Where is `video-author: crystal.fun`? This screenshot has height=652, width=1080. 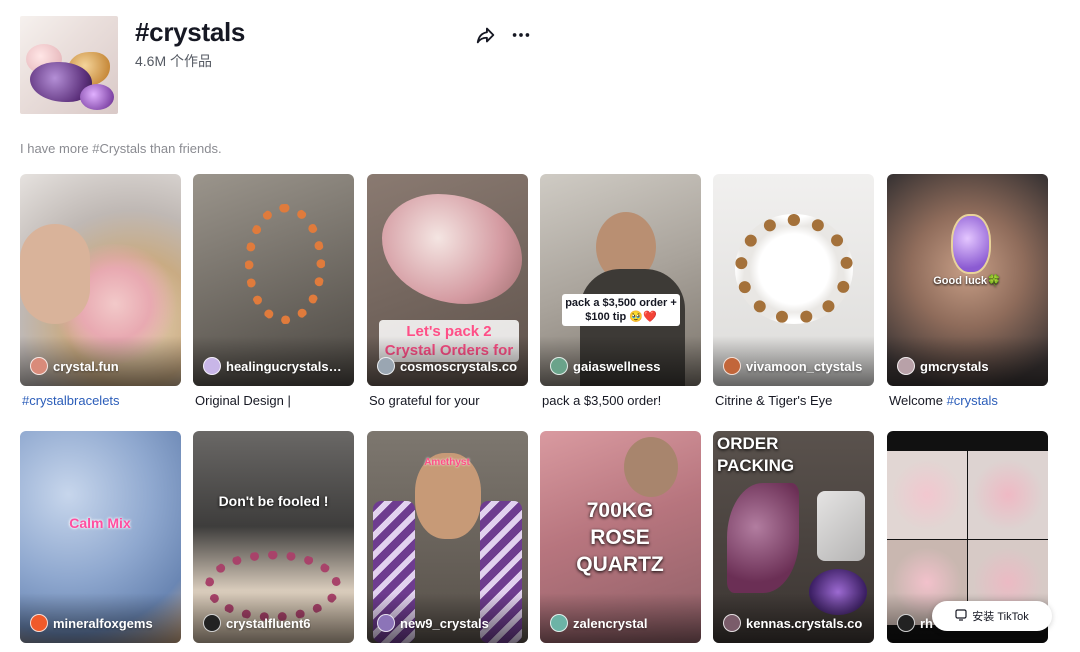
video-author: crystal.fun is located at coordinates (101, 366).